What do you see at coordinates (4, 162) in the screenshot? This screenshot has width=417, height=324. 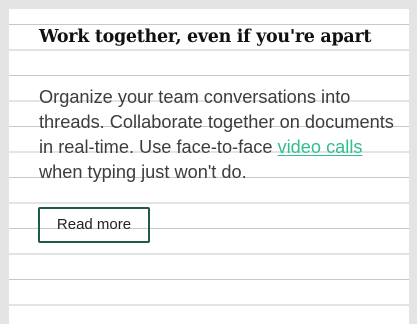 I see `frame-left-border` at bounding box center [4, 162].